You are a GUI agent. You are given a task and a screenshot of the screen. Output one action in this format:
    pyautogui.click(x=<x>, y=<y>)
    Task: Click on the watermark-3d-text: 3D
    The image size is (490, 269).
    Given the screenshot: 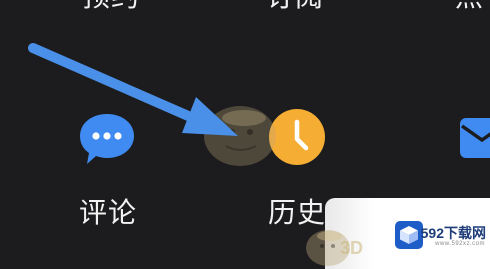 What is the action you would take?
    pyautogui.click(x=352, y=248)
    